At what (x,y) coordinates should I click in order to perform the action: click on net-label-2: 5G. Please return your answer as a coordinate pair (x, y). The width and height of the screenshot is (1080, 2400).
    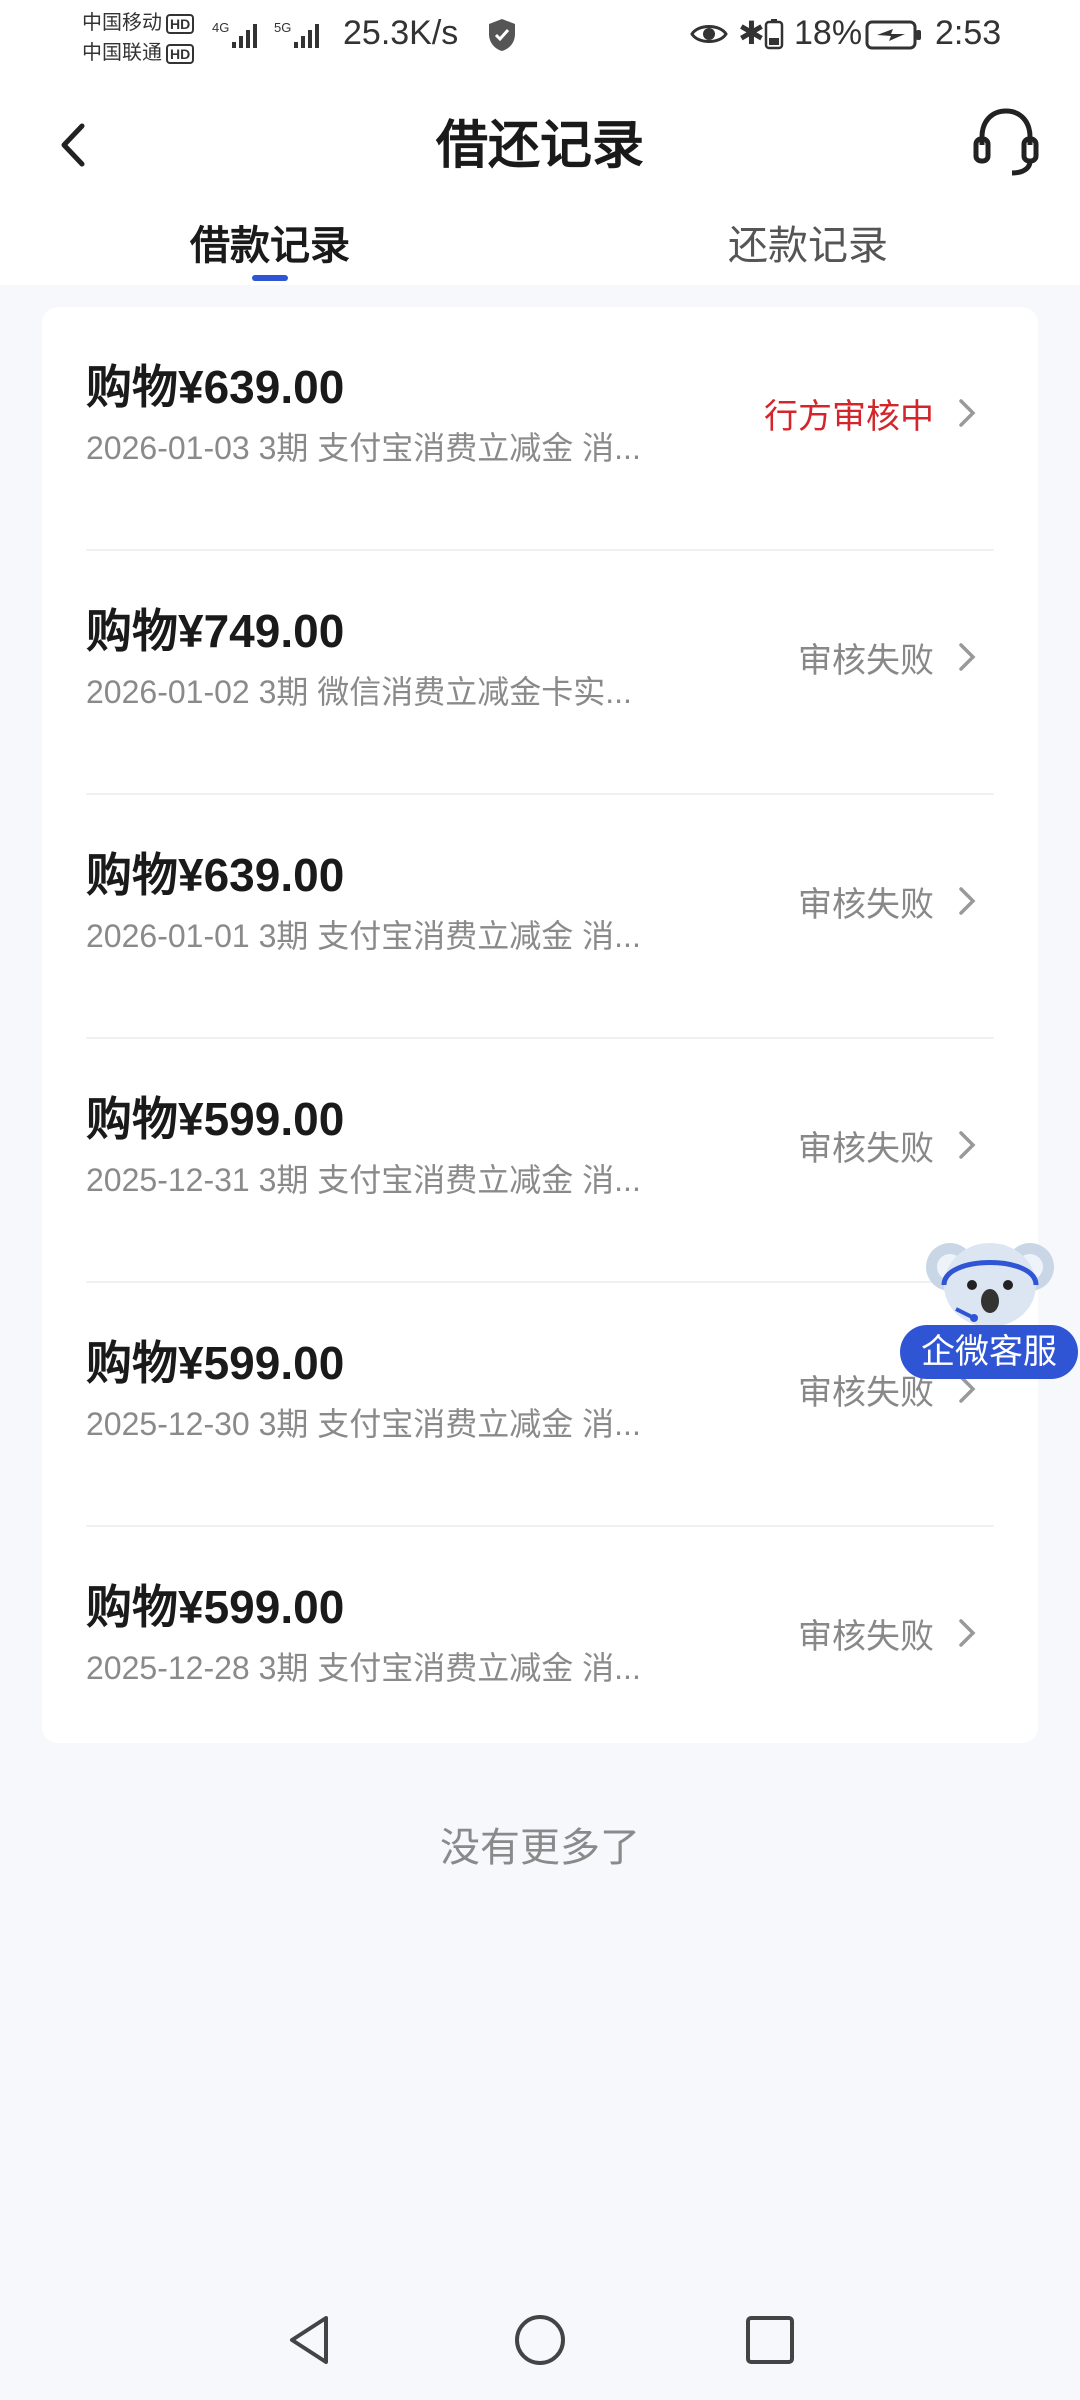
    Looking at the image, I should click on (282, 27).